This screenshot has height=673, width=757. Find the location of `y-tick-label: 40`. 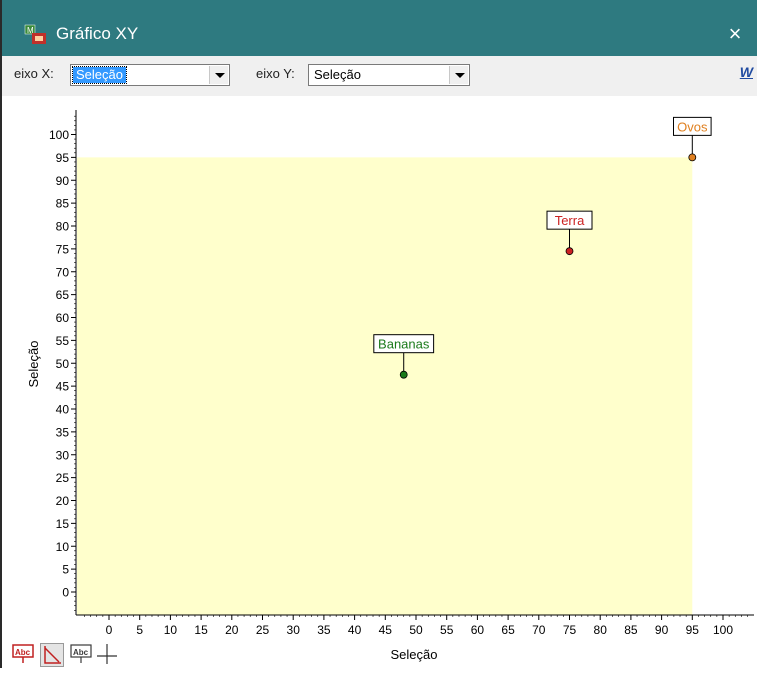

y-tick-label: 40 is located at coordinates (63, 410).